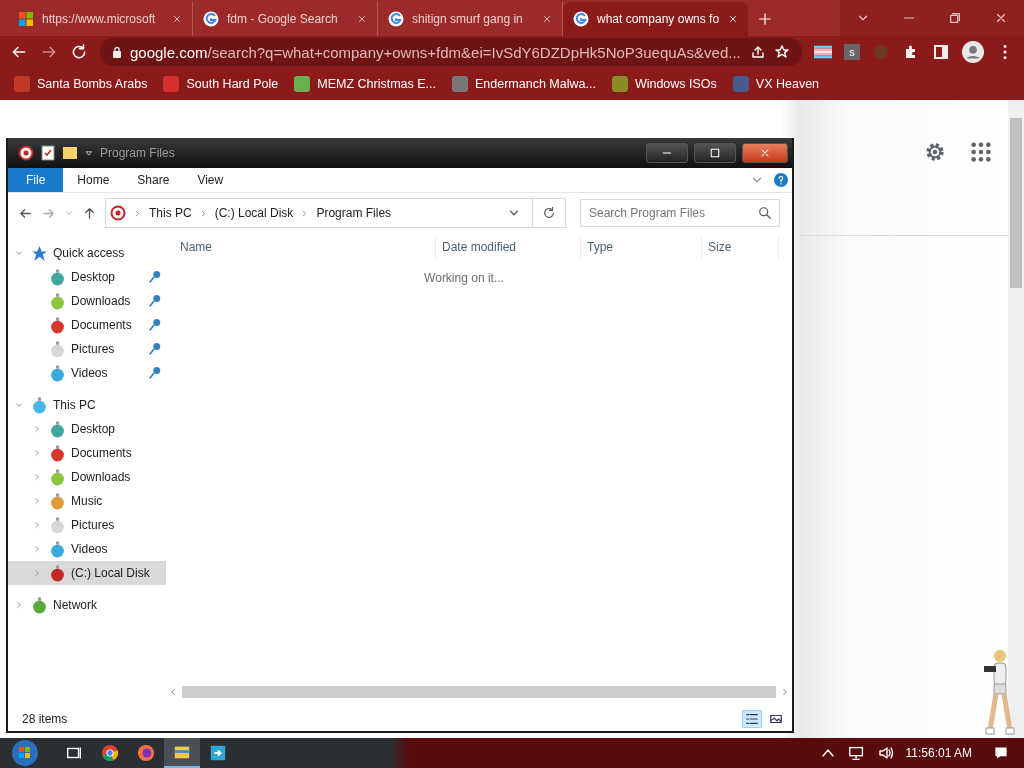 This screenshot has height=768, width=1024. Describe the element at coordinates (210, 180) in the screenshot. I see `ribbon-tab: View` at that location.